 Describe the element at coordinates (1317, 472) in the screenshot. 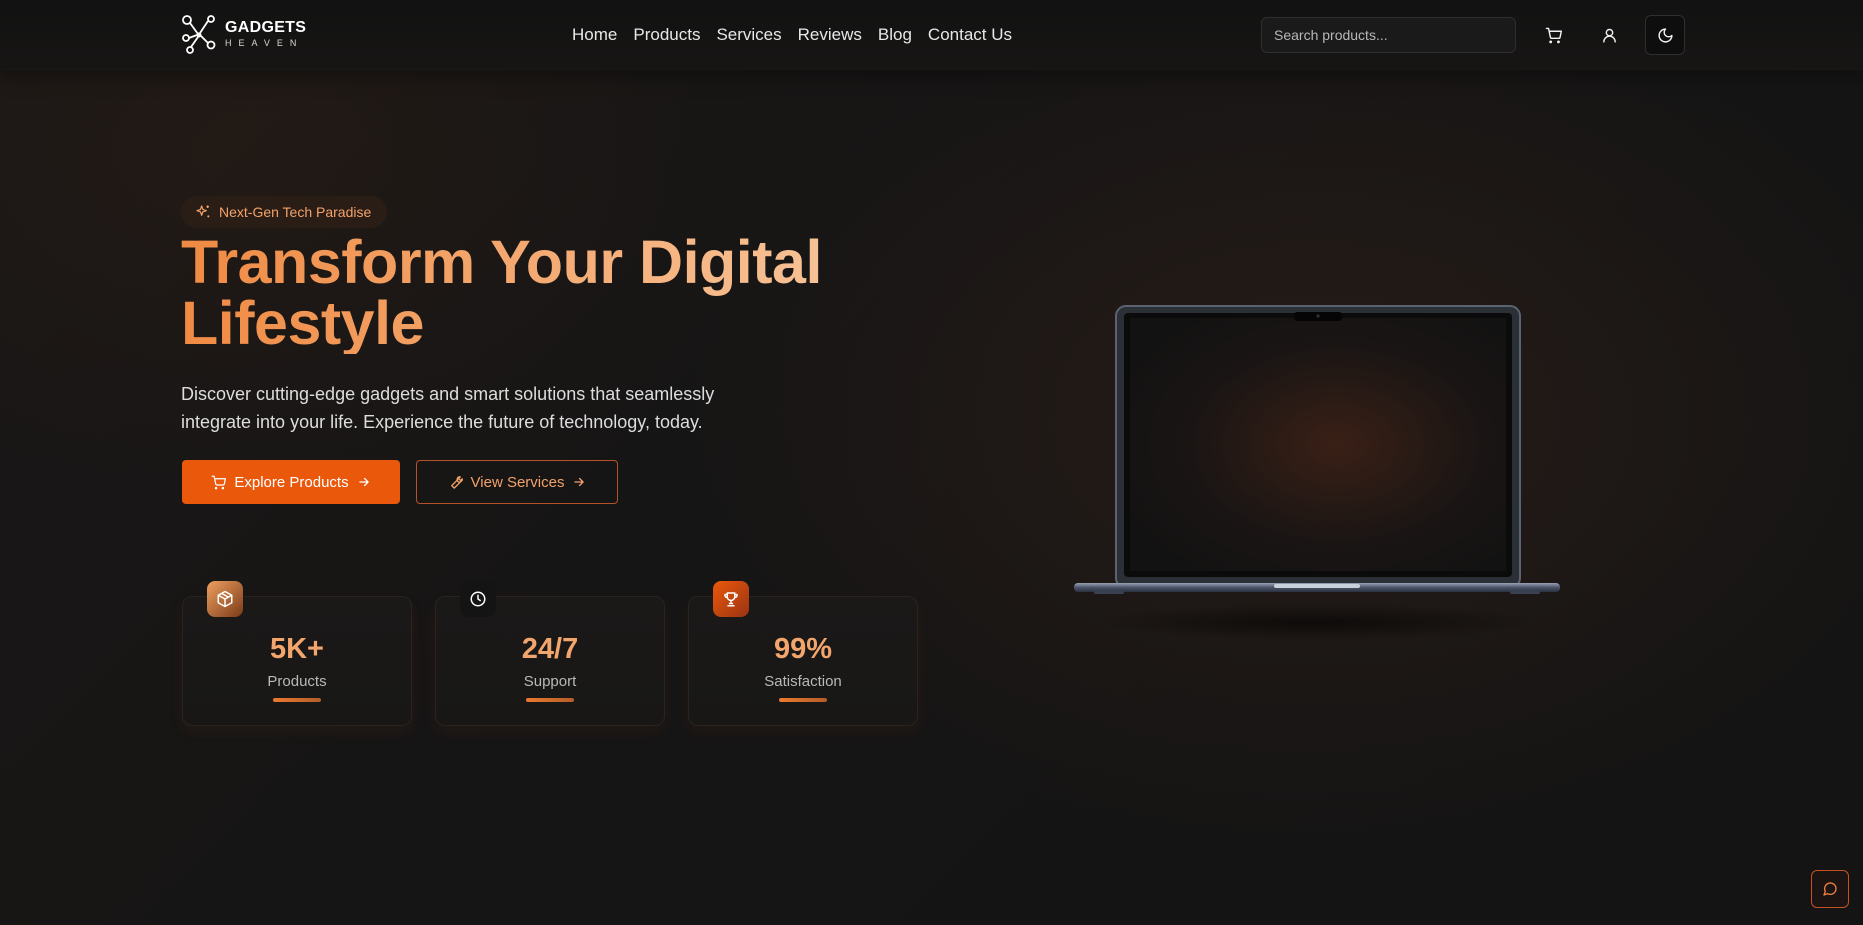

I see `laptop-image` at that location.